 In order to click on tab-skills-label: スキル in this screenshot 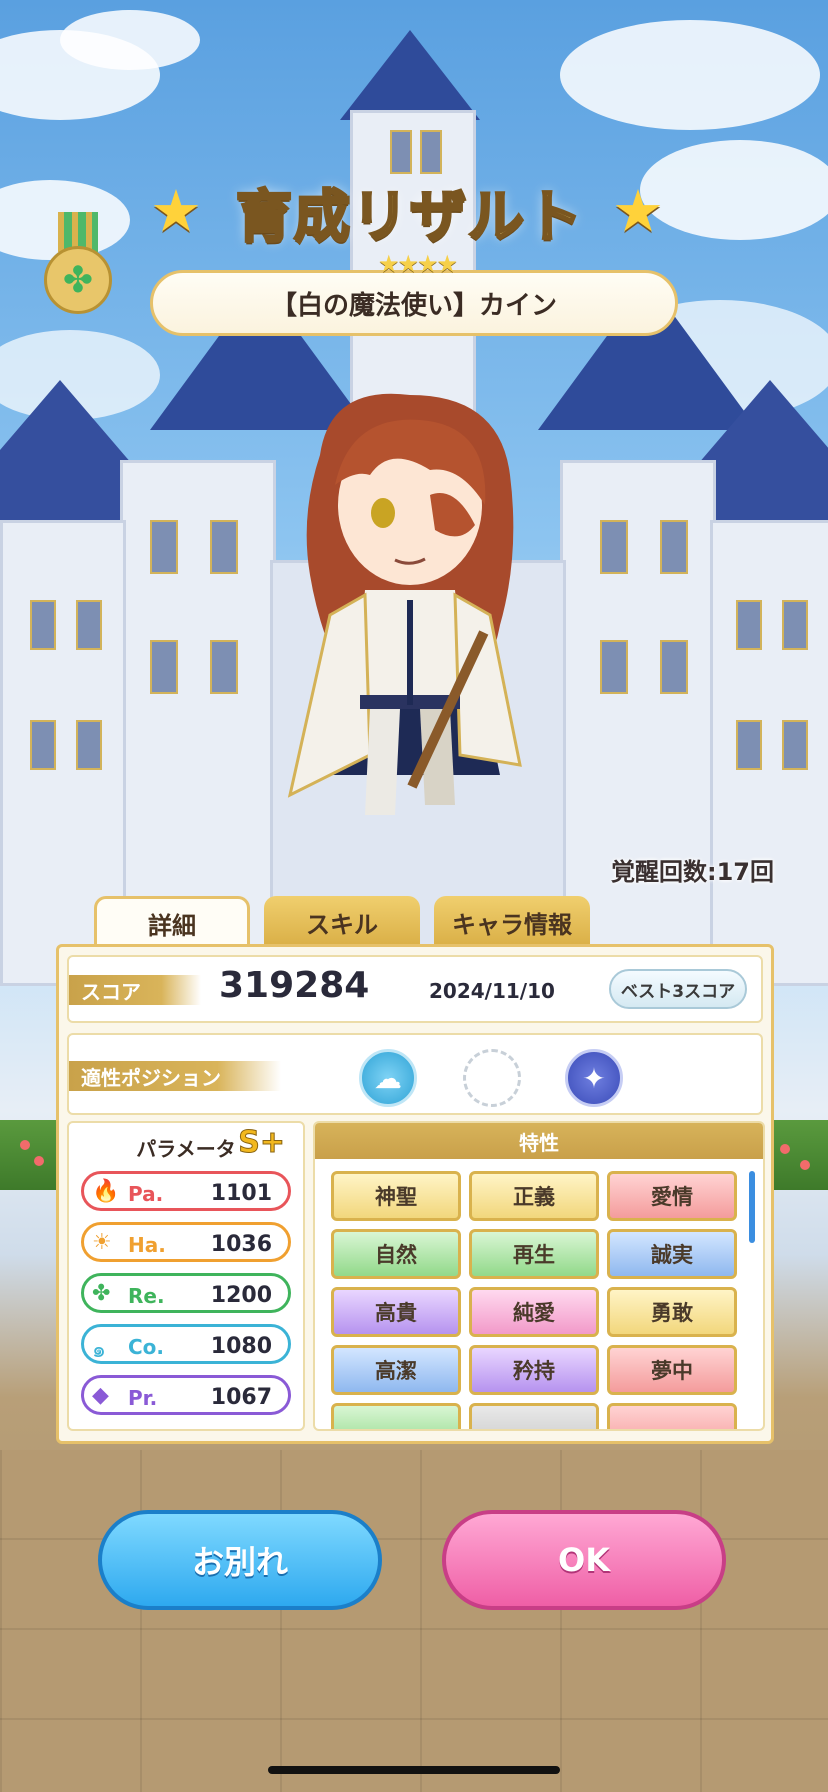, I will do `click(342, 924)`.